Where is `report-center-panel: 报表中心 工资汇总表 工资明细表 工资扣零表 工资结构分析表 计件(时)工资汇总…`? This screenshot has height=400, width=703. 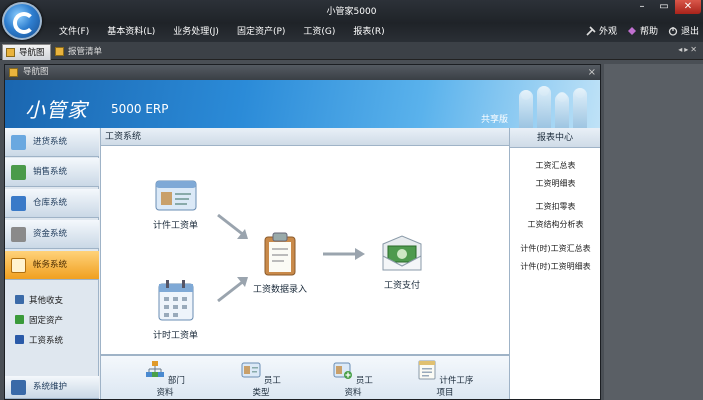 report-center-panel: 报表中心 工资汇总表 工资明细表 工资扣零表 工资结构分析表 计件(时)工资汇总… is located at coordinates (554, 263).